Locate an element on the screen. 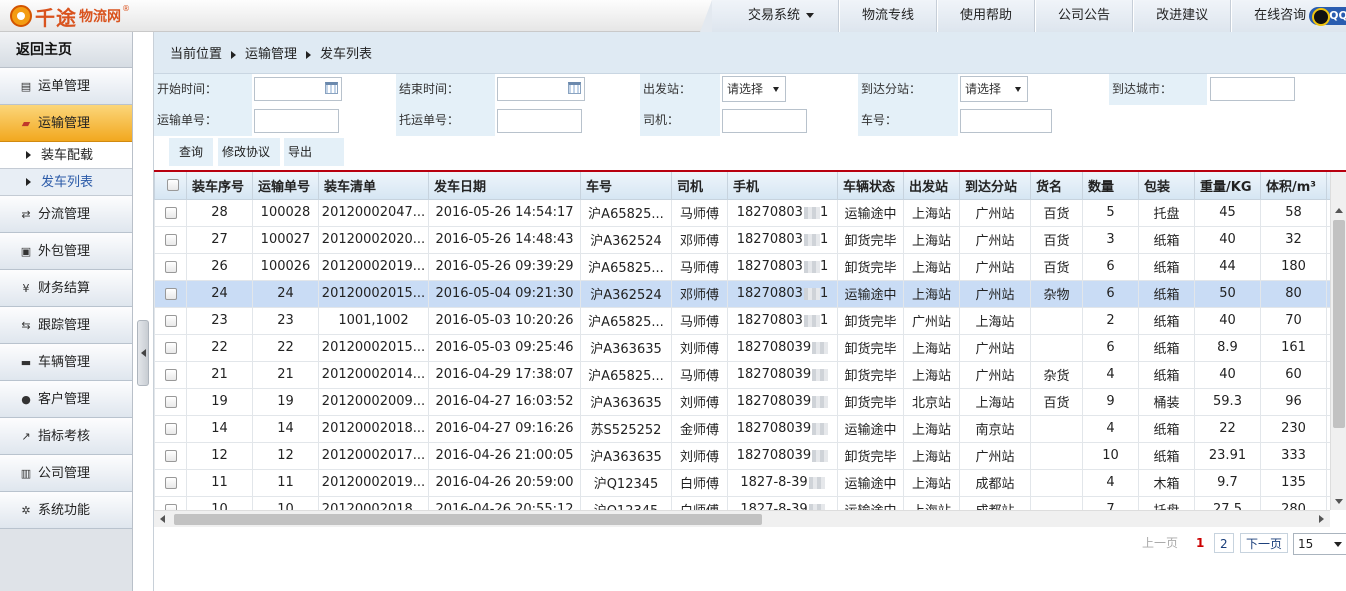 This screenshot has height=591, width=1346. nav-logistics-lines: 物流专线 is located at coordinates (888, 16).